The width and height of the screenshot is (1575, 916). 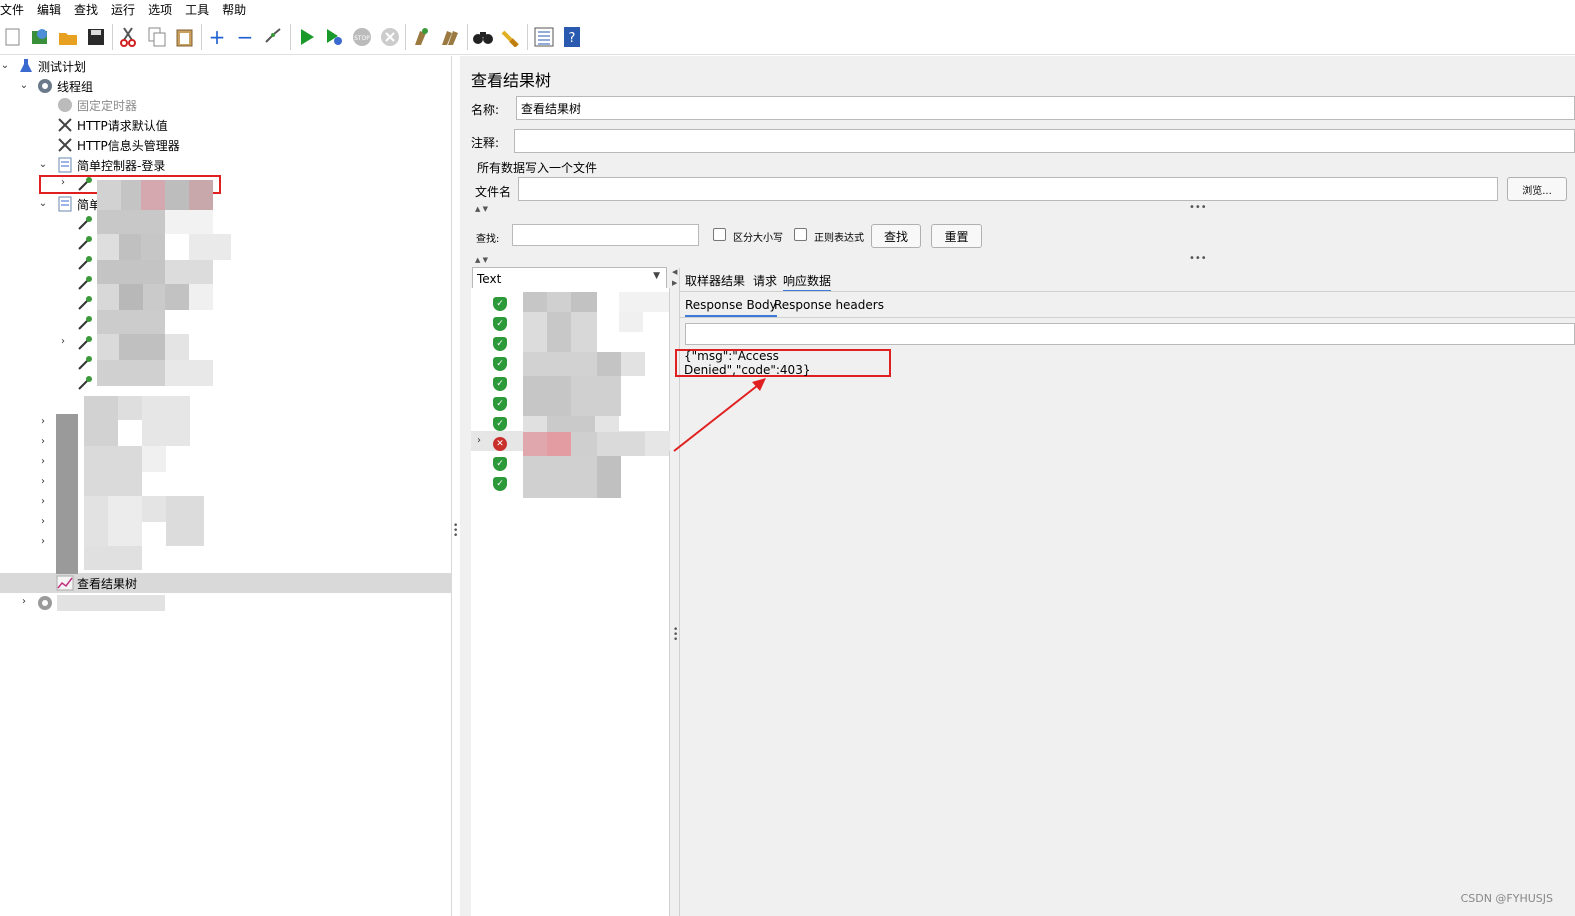 I want to click on splitter-handle: ◀ ▶, so click(x=675, y=283).